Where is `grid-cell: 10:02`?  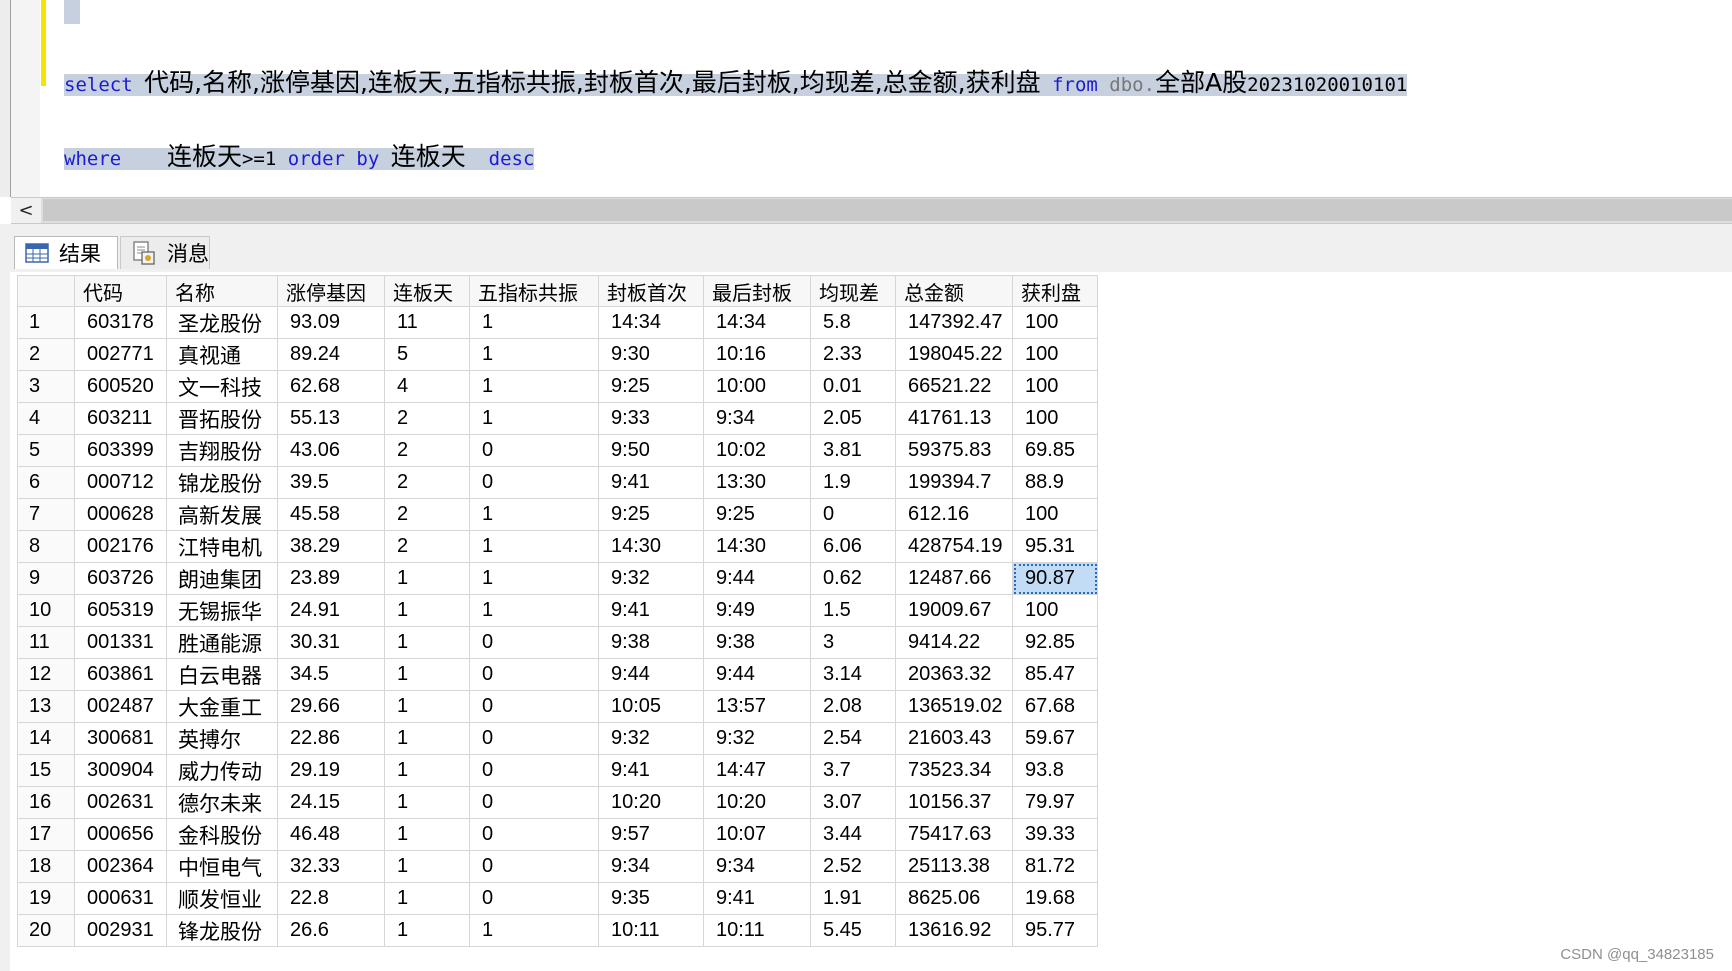
grid-cell: 10:02 is located at coordinates (757, 450).